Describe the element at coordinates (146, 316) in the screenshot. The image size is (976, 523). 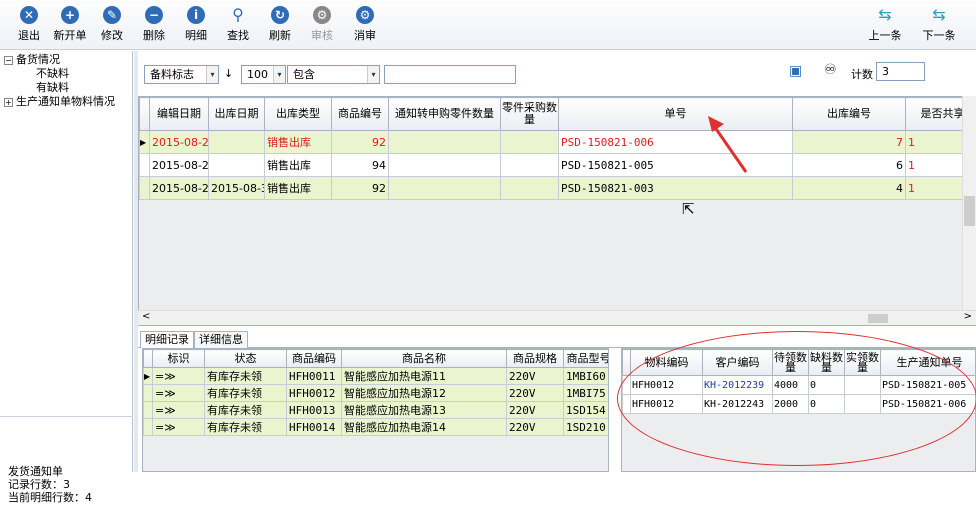
I see `scroll-left-icon: <` at that location.